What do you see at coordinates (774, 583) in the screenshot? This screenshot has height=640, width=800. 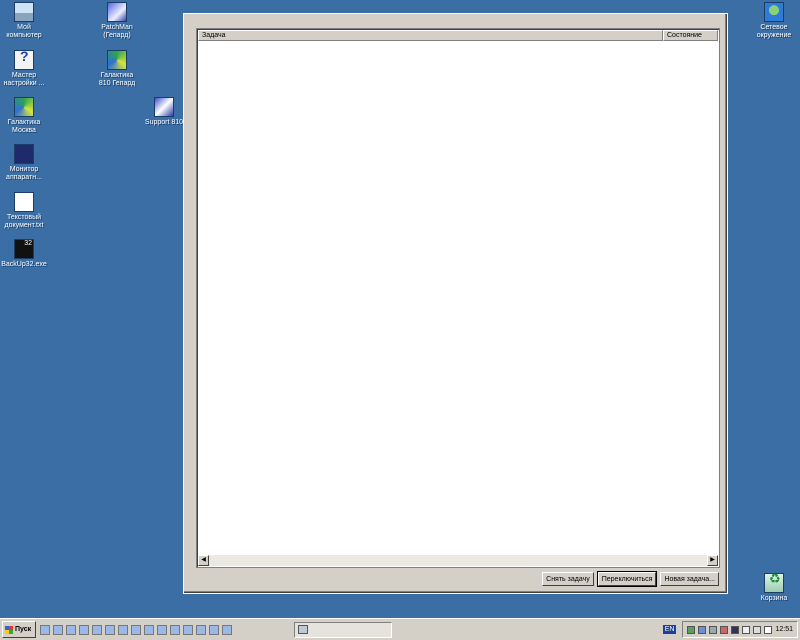 I see `recycle-bin-icon` at bounding box center [774, 583].